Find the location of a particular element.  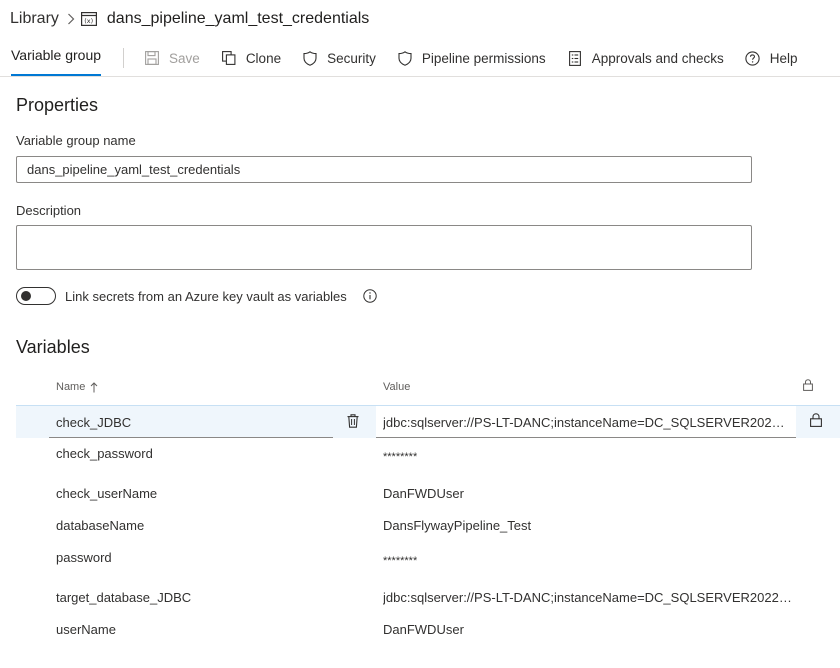

approvals-checks-label: Approvals and checks is located at coordinates (657, 58).